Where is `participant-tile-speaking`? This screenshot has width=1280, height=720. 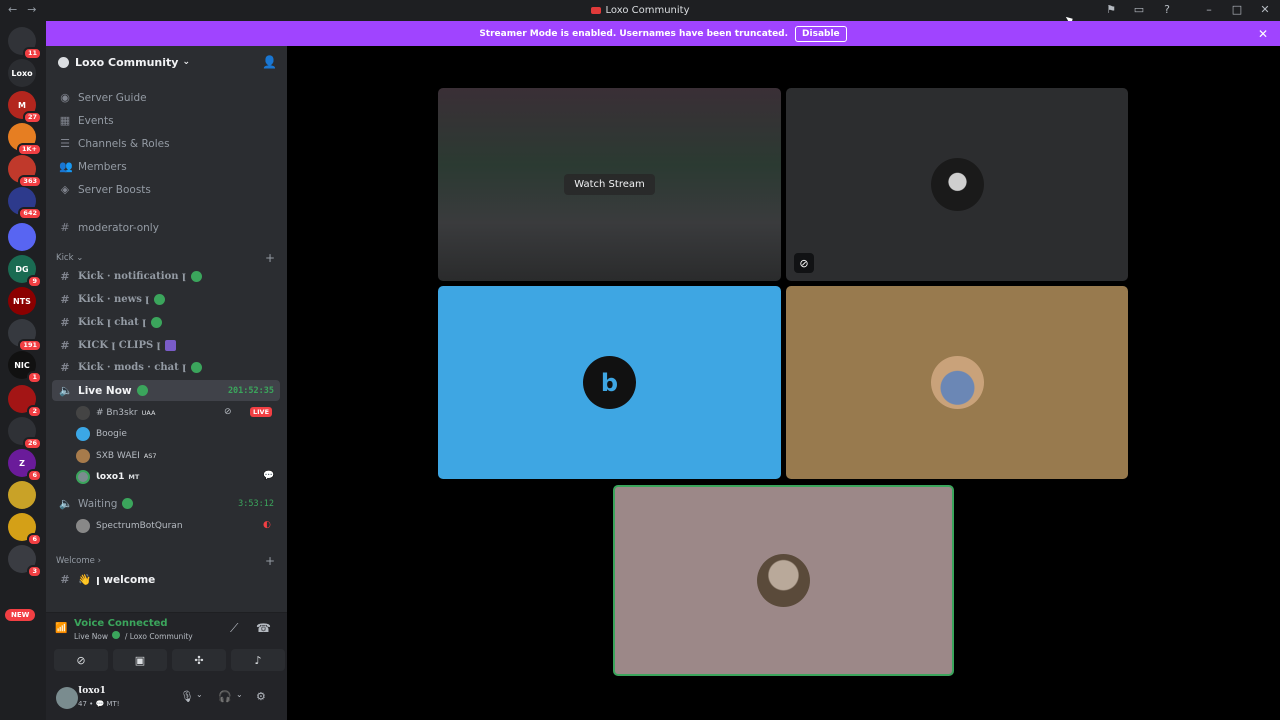
participant-tile-speaking is located at coordinates (783, 580).